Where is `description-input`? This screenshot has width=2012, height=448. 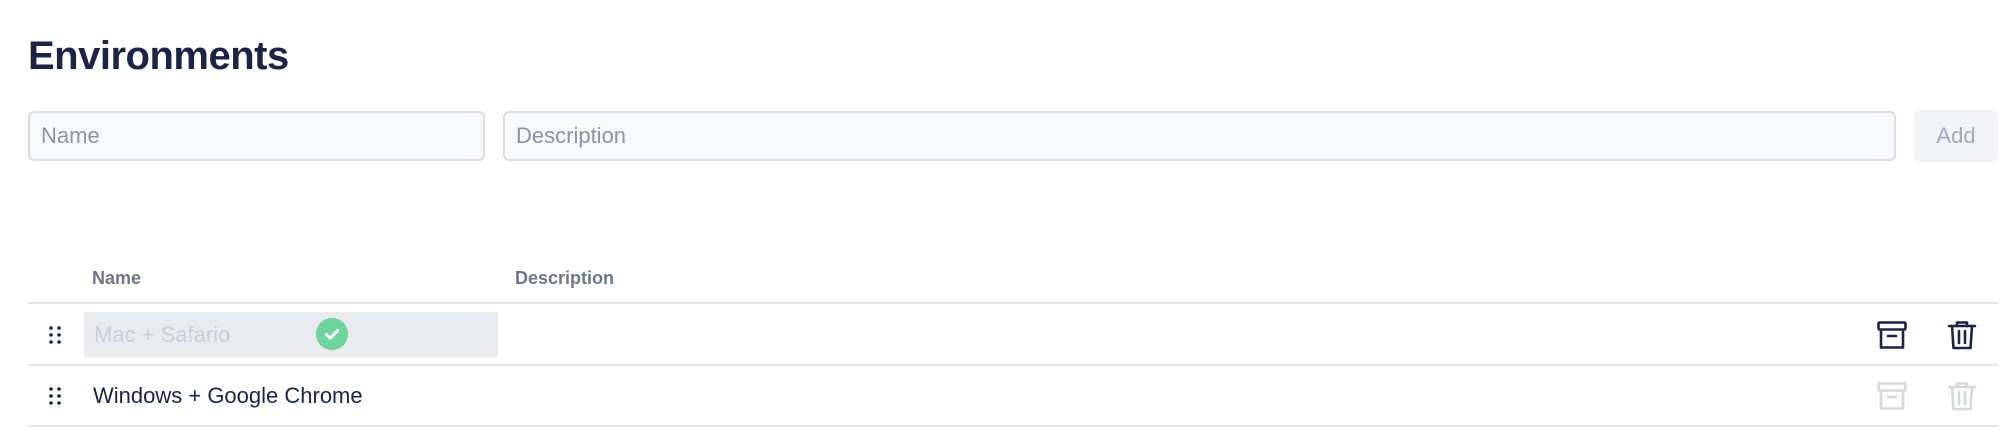 description-input is located at coordinates (1199, 136).